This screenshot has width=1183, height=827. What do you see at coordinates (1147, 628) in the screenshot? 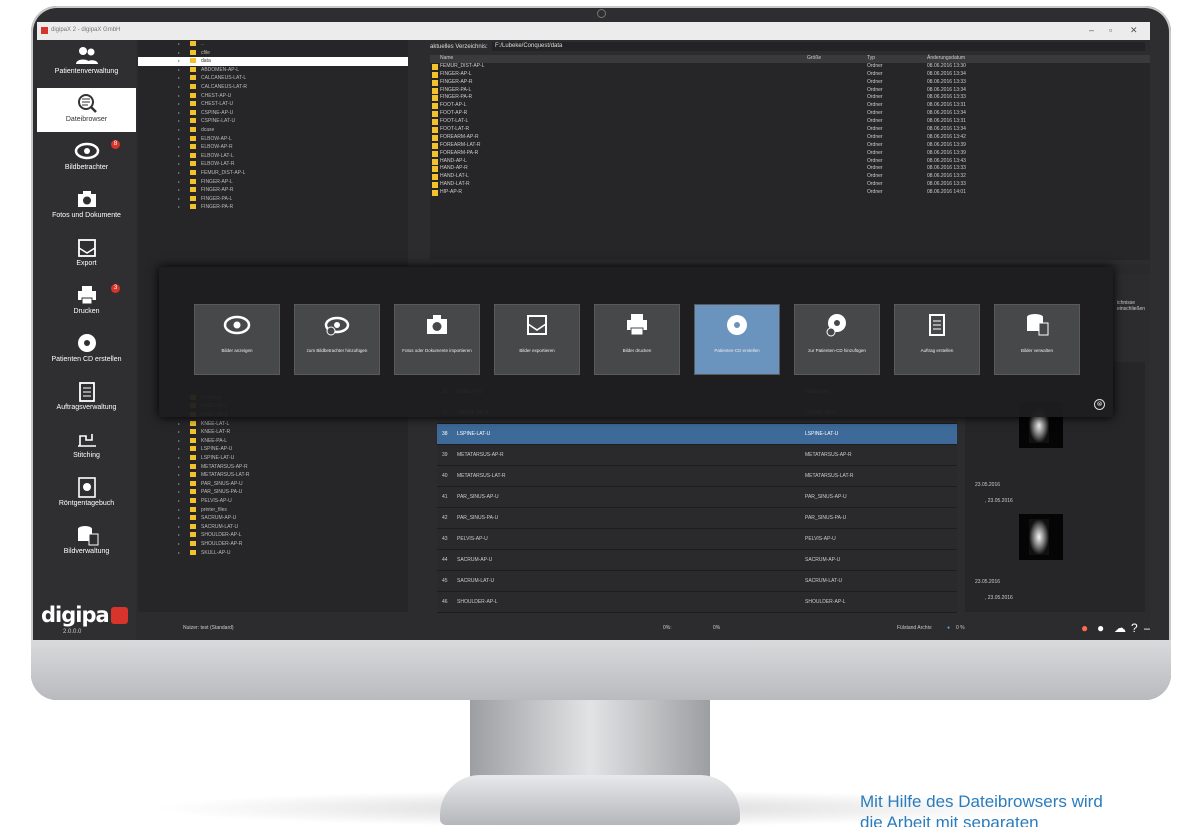
I see `minimize-app-button: –` at bounding box center [1147, 628].